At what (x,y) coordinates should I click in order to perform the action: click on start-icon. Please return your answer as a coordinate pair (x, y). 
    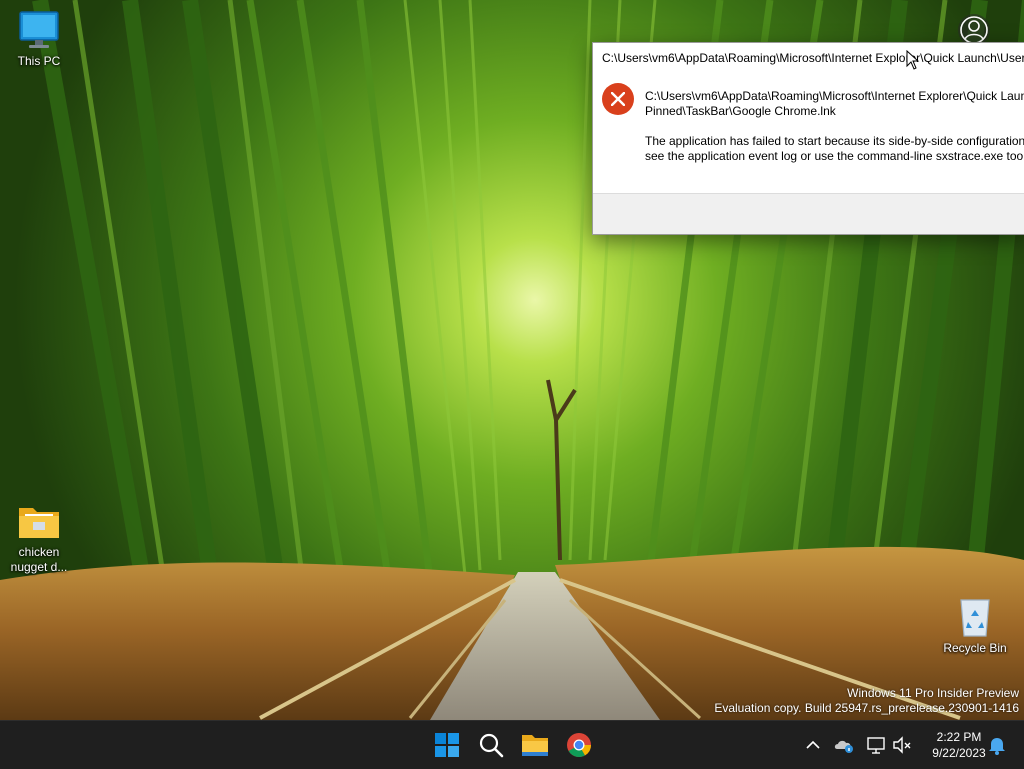
    Looking at the image, I should click on (447, 745).